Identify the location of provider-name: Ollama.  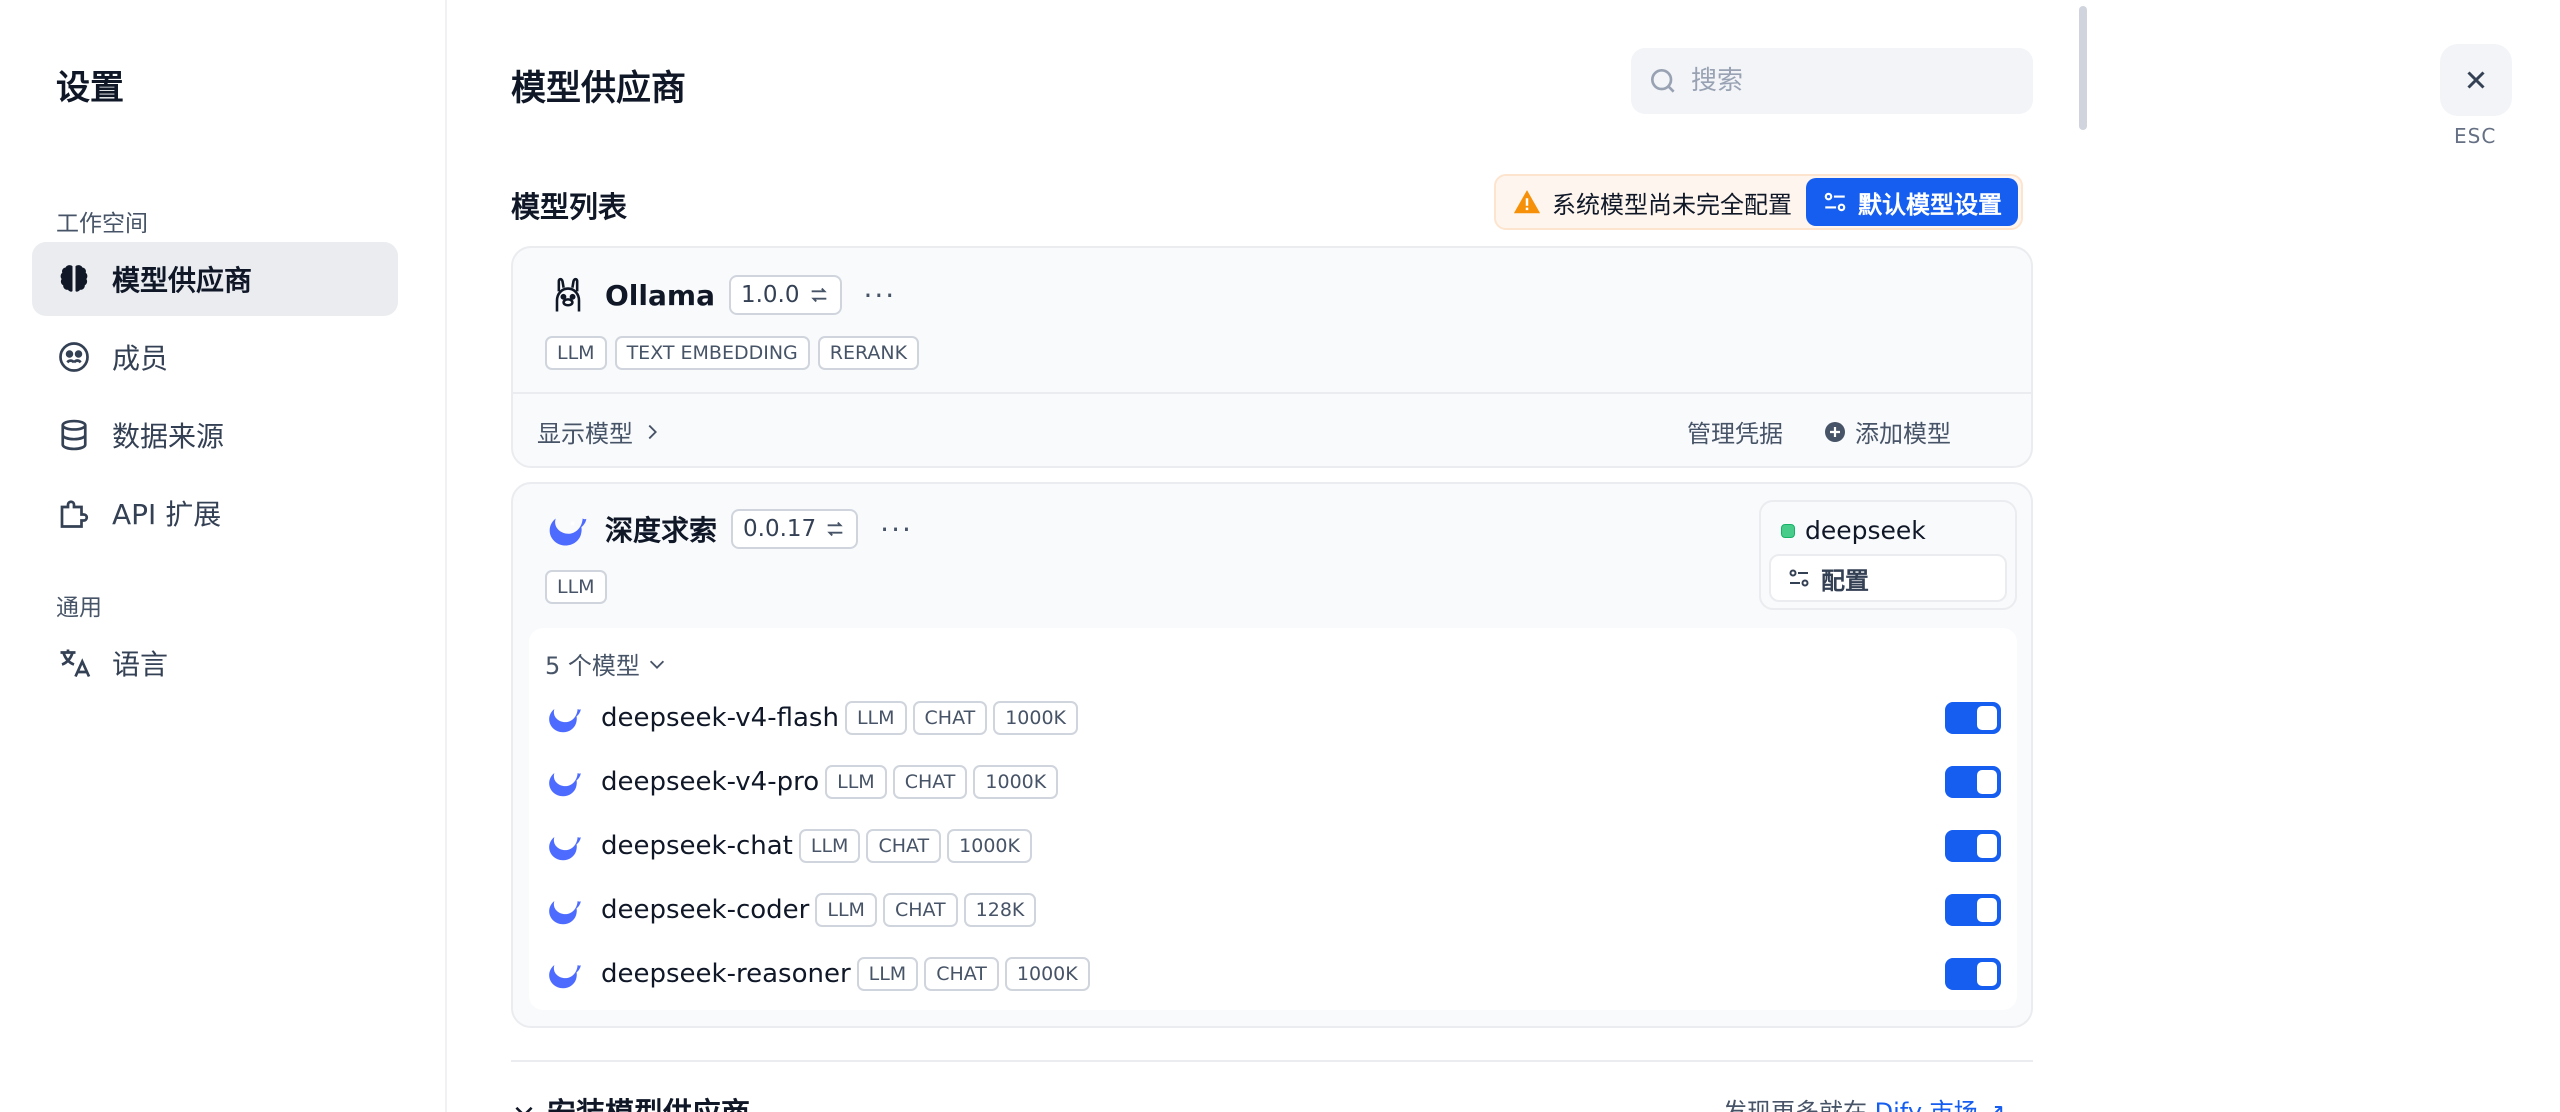
(660, 295).